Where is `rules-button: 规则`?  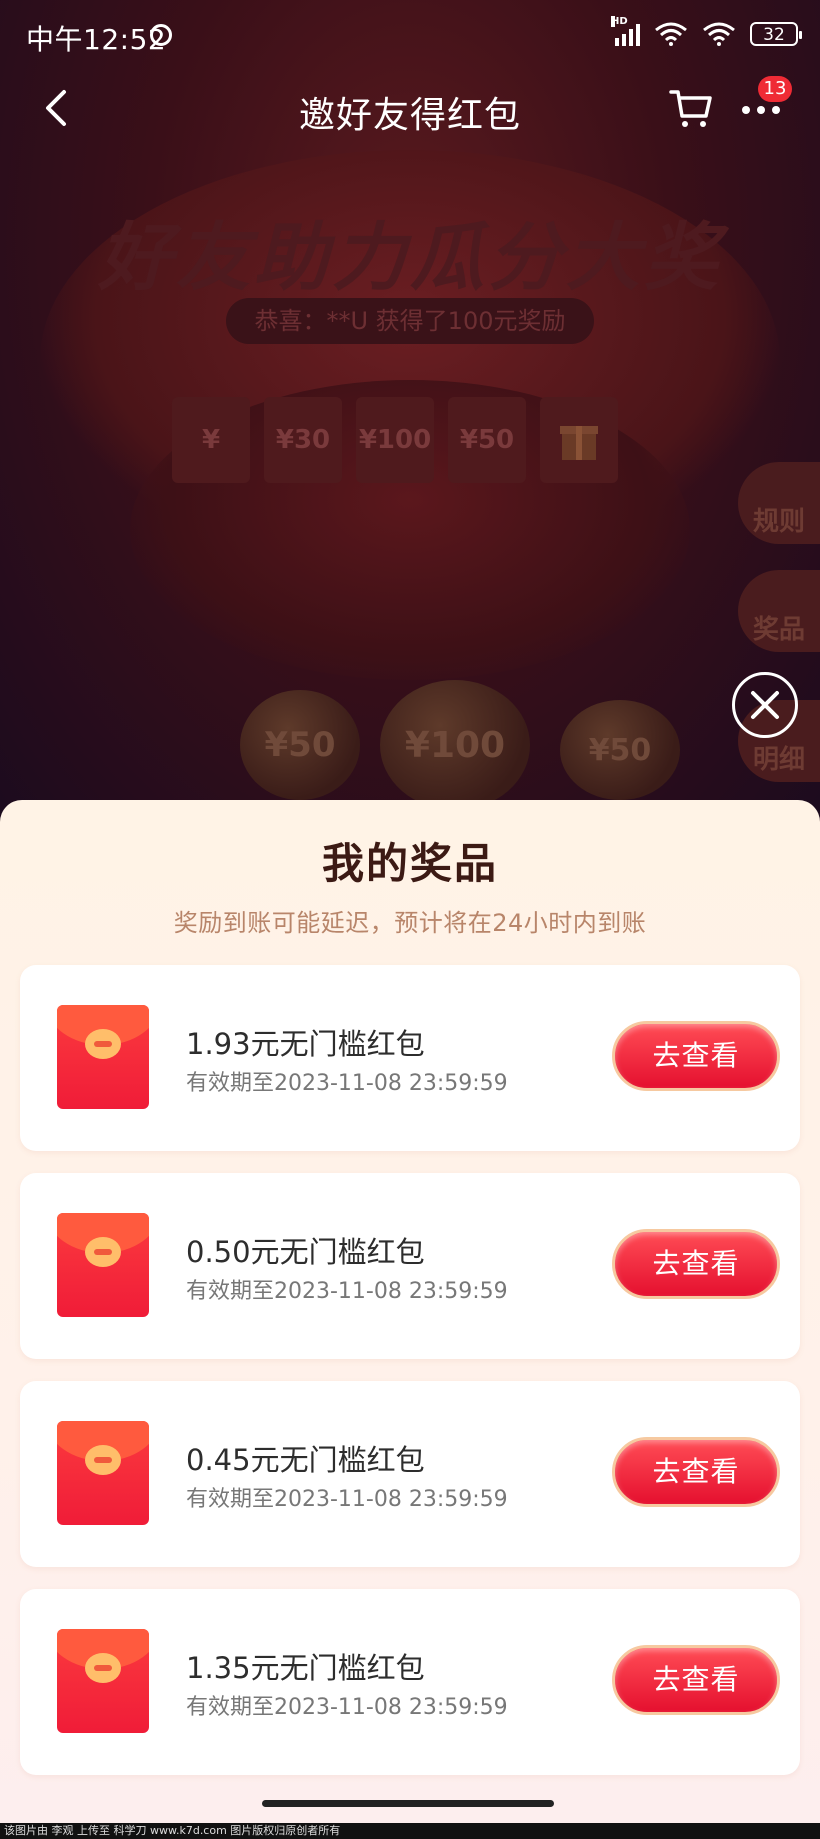
rules-button: 规则 is located at coordinates (779, 503).